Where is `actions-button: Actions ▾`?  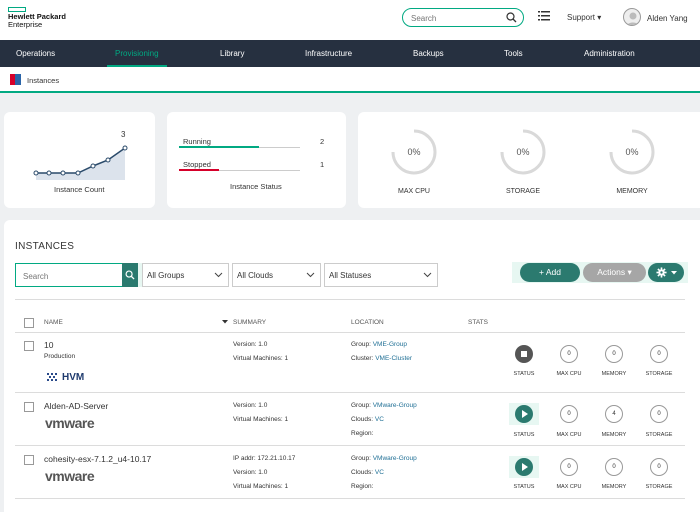
actions-button: Actions ▾ is located at coordinates (614, 272).